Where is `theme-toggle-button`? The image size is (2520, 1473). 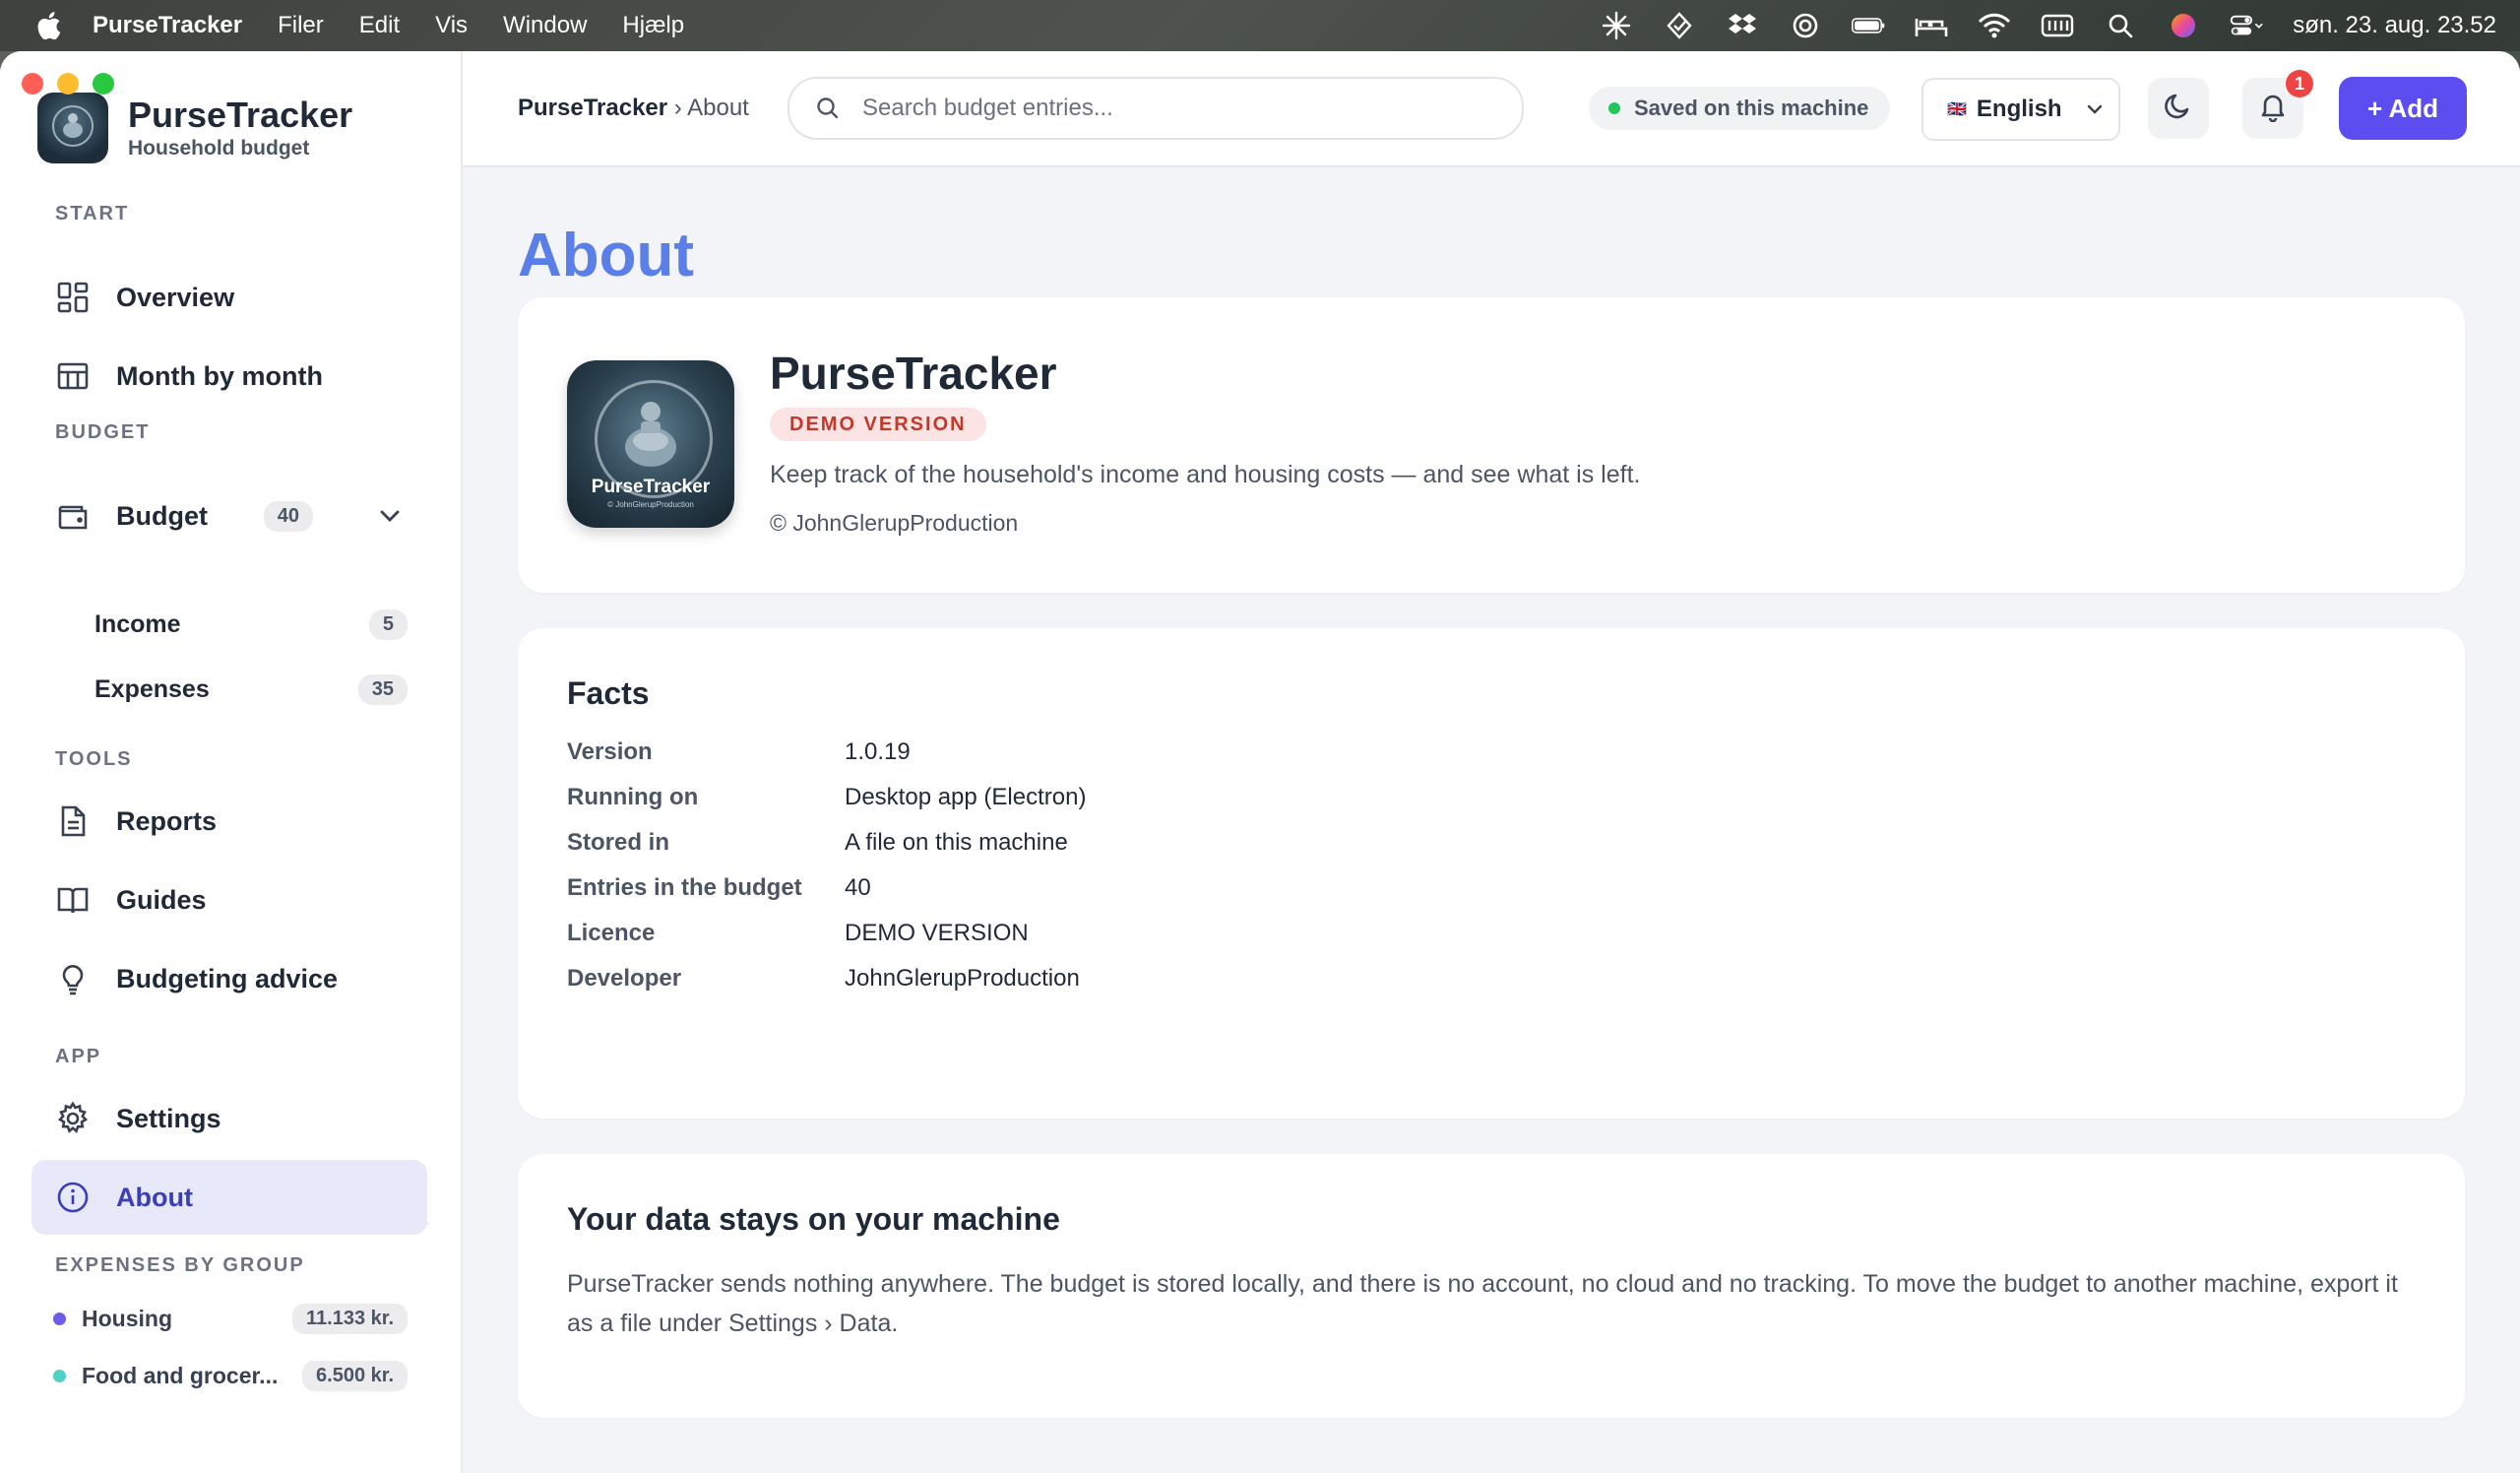 theme-toggle-button is located at coordinates (2178, 108).